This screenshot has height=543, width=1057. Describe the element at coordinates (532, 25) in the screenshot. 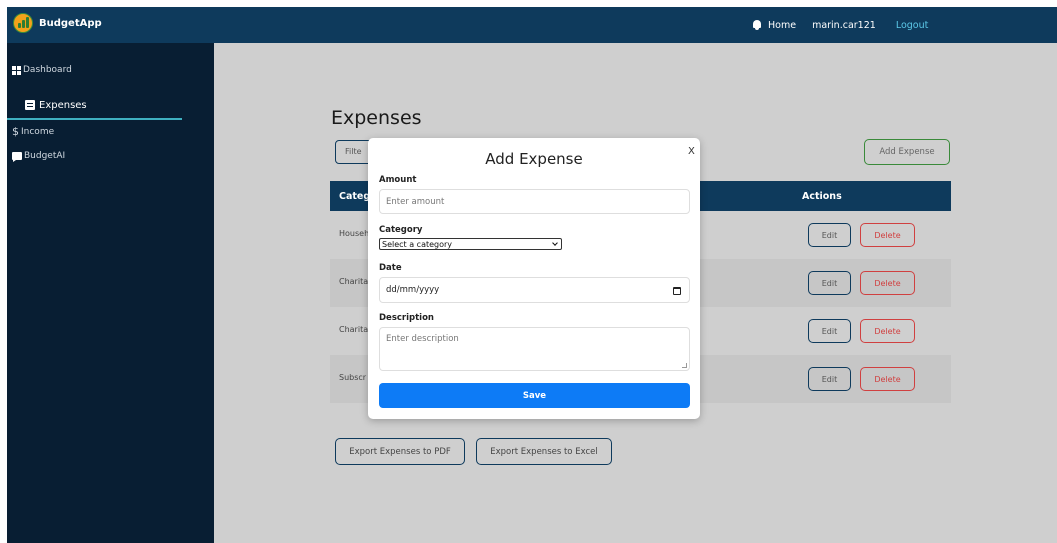

I see `top-navbar: BudgetApp Home marin.car121 Logout` at that location.